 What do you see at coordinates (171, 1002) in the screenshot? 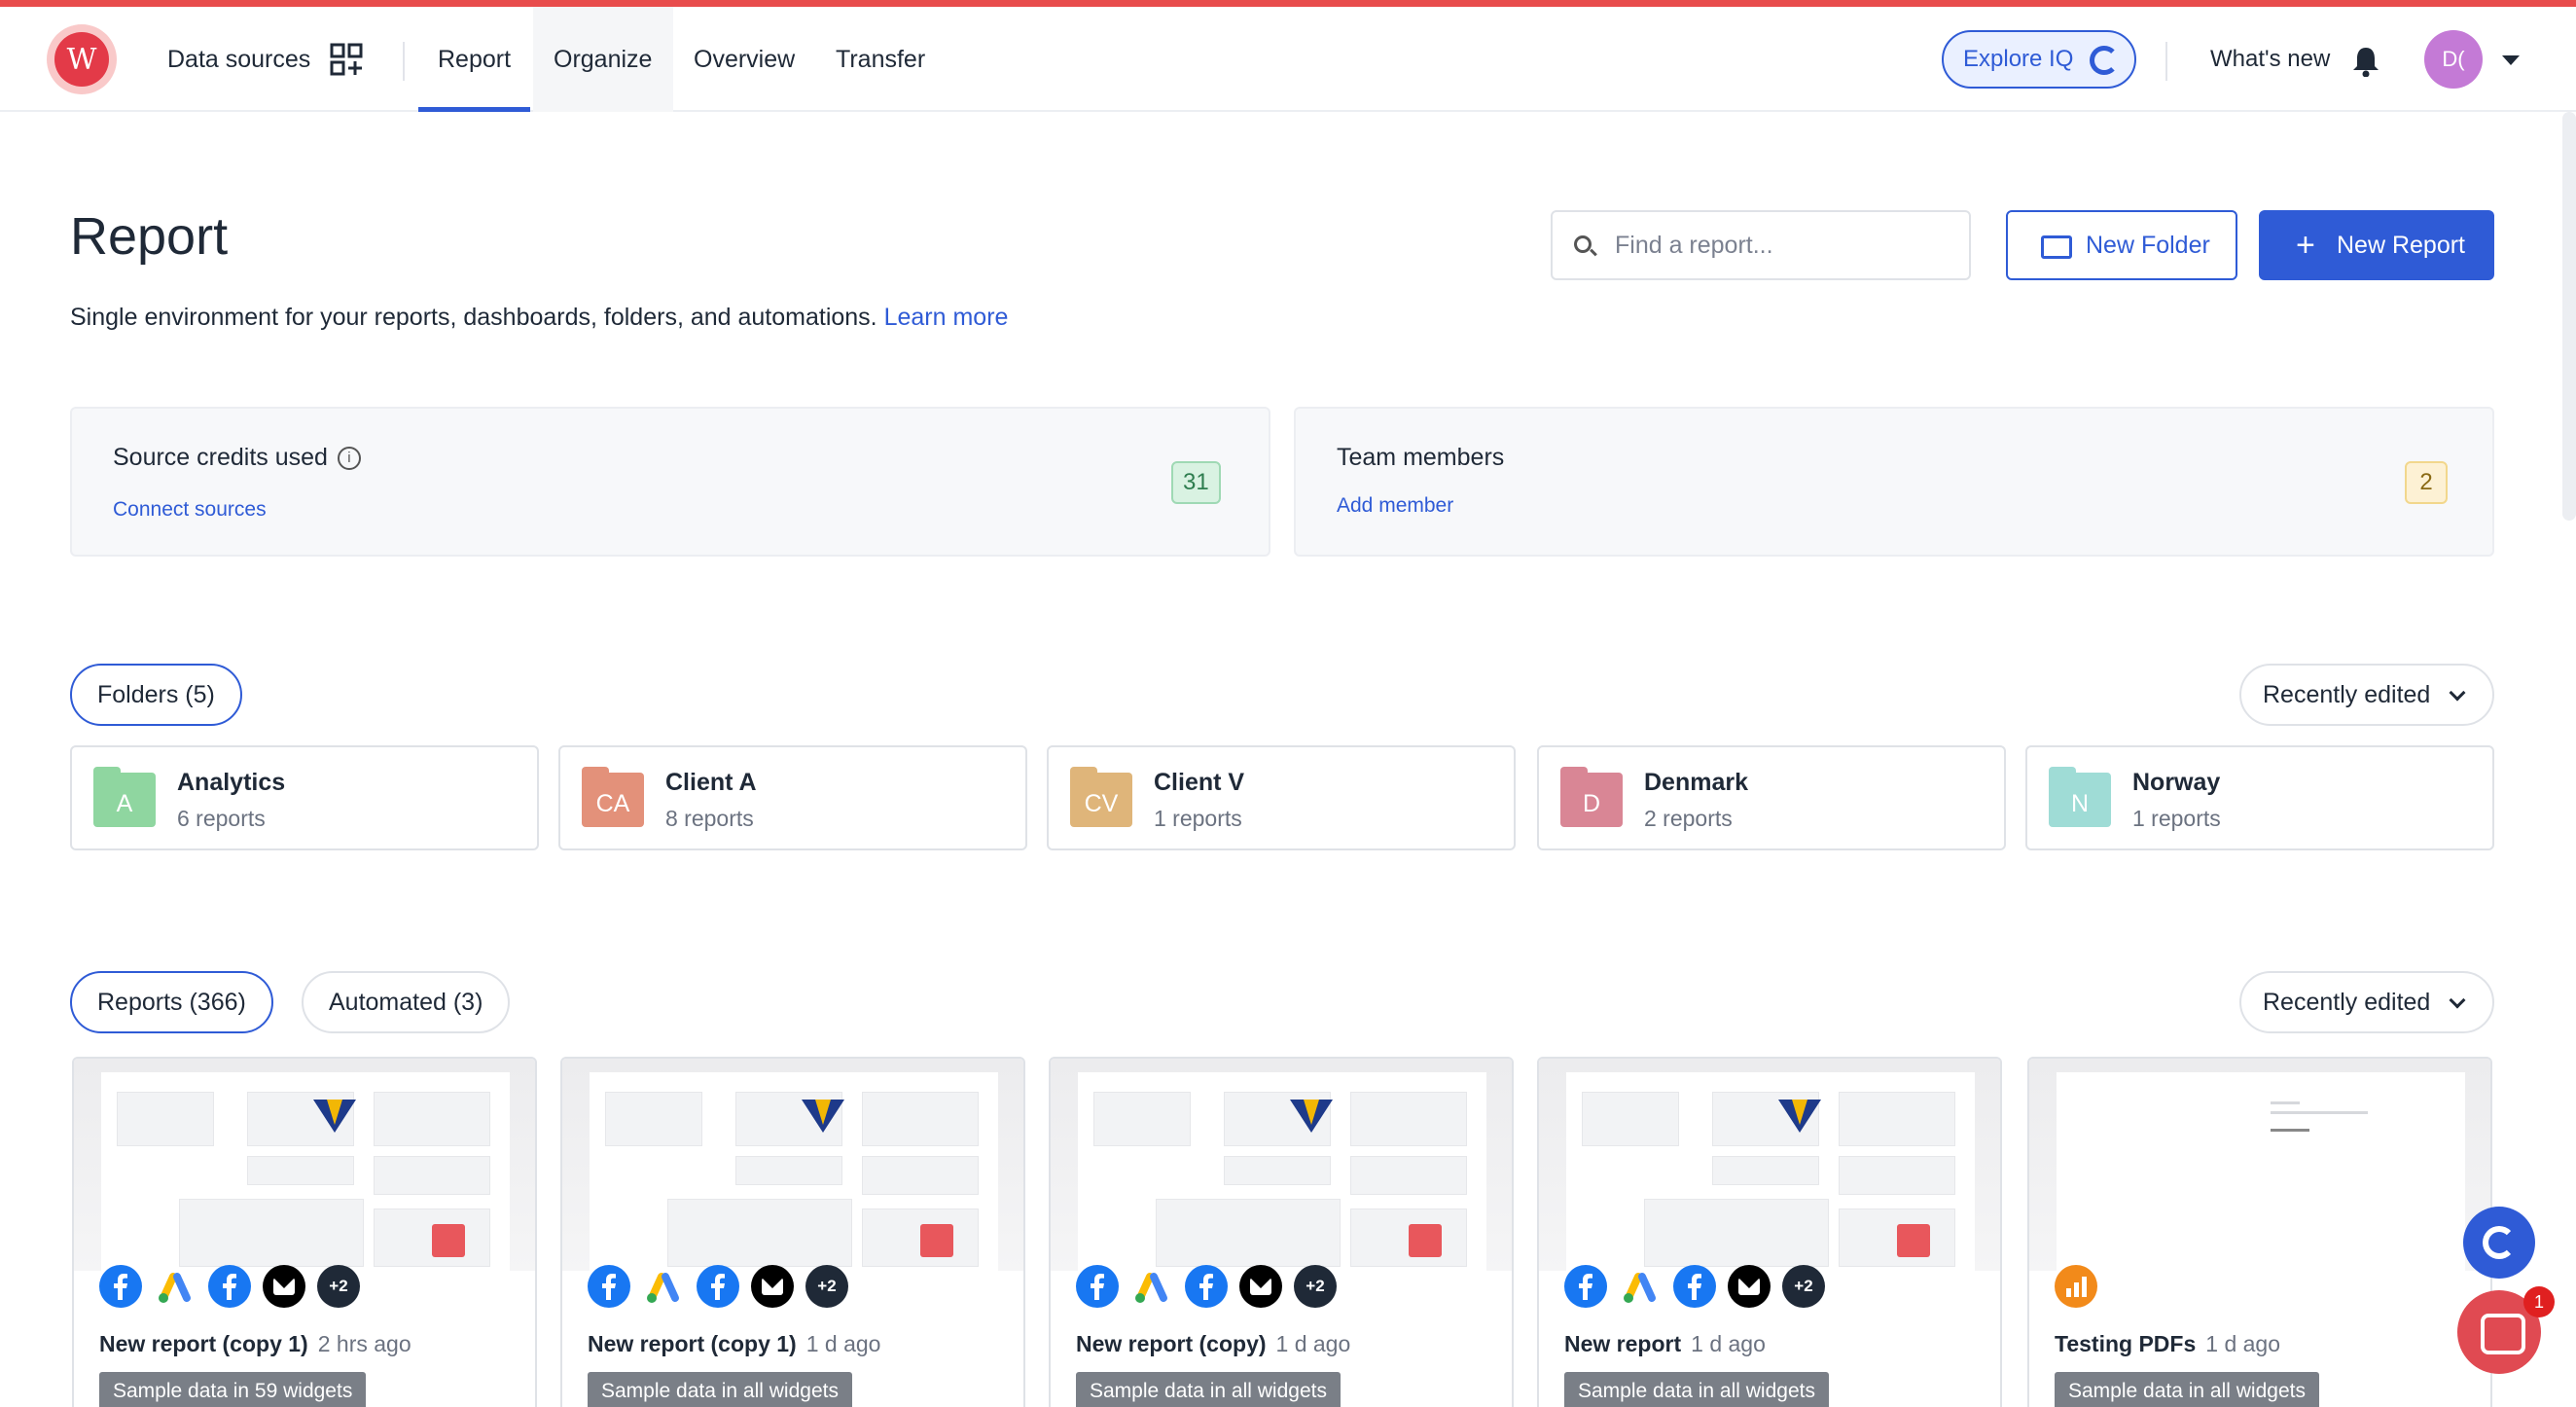
I see `tab-reports: Reports (366)` at bounding box center [171, 1002].